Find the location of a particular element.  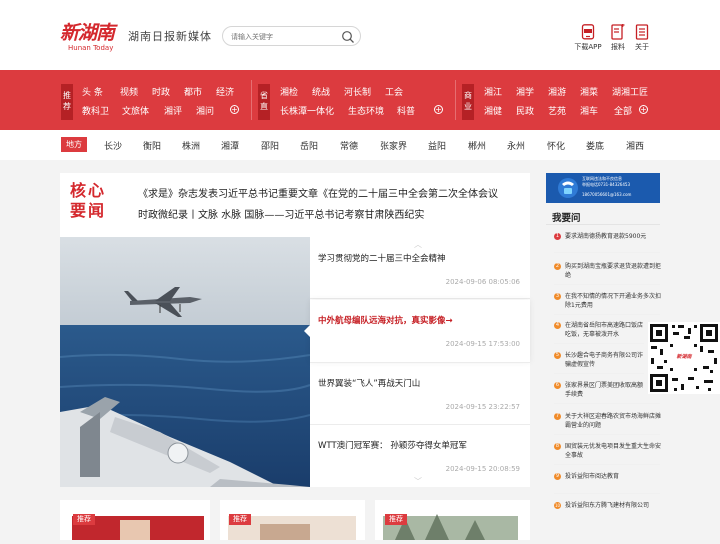

question-number: 5 is located at coordinates (557, 355).